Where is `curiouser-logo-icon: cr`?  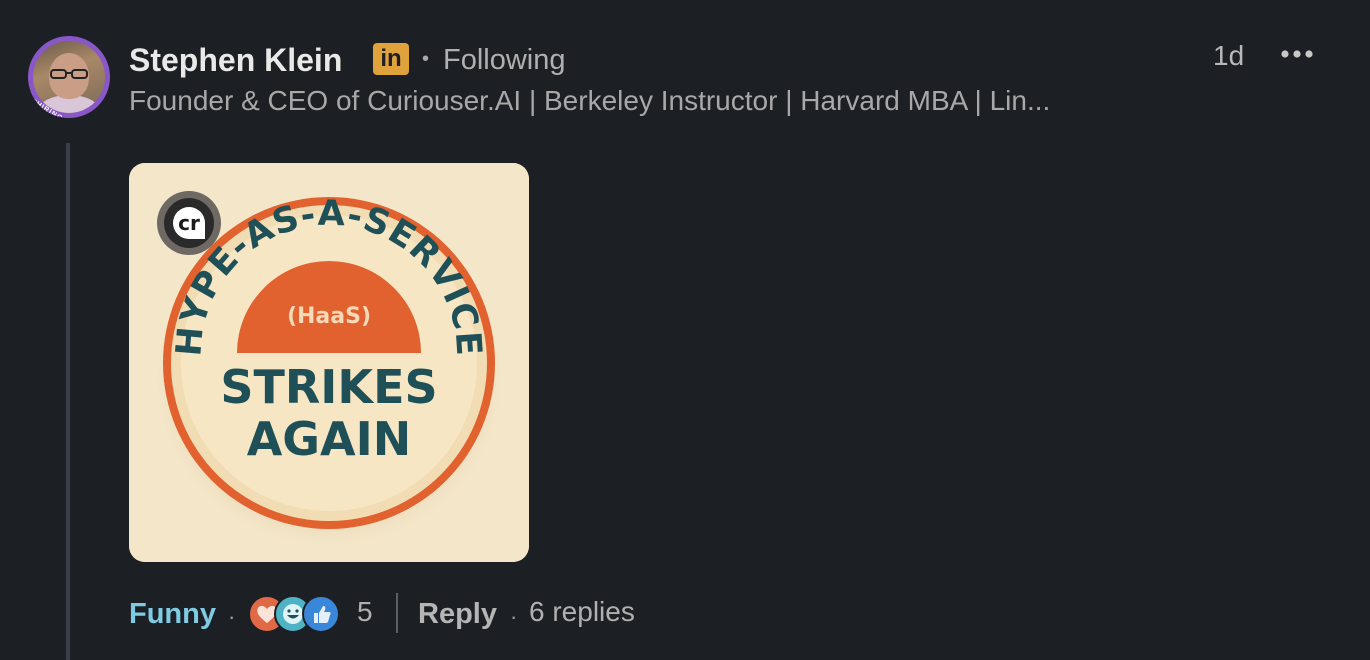
curiouser-logo-icon: cr is located at coordinates (189, 223).